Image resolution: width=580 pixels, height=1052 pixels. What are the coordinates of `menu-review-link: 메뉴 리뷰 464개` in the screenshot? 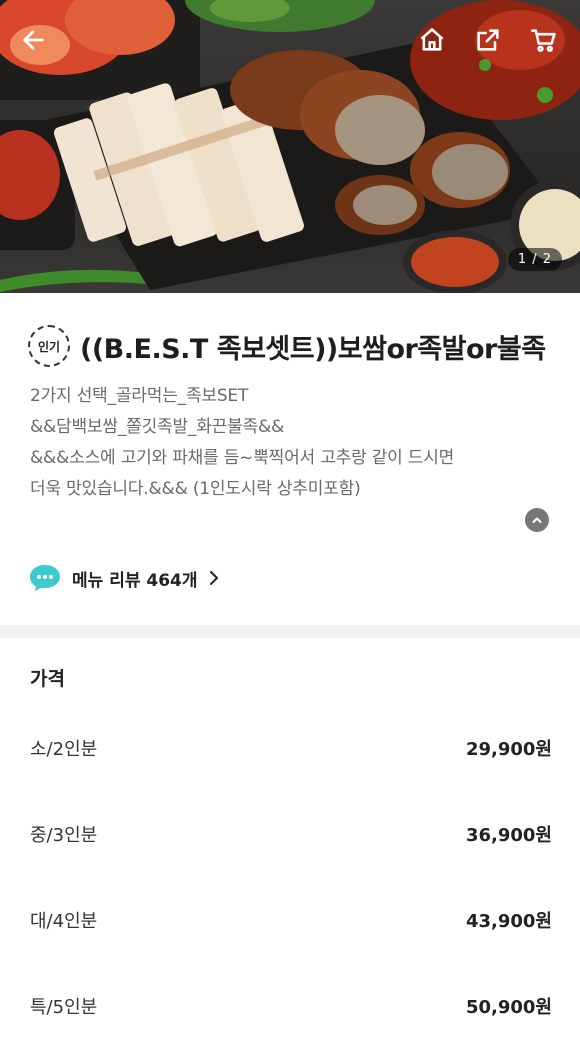 It's located at (124, 578).